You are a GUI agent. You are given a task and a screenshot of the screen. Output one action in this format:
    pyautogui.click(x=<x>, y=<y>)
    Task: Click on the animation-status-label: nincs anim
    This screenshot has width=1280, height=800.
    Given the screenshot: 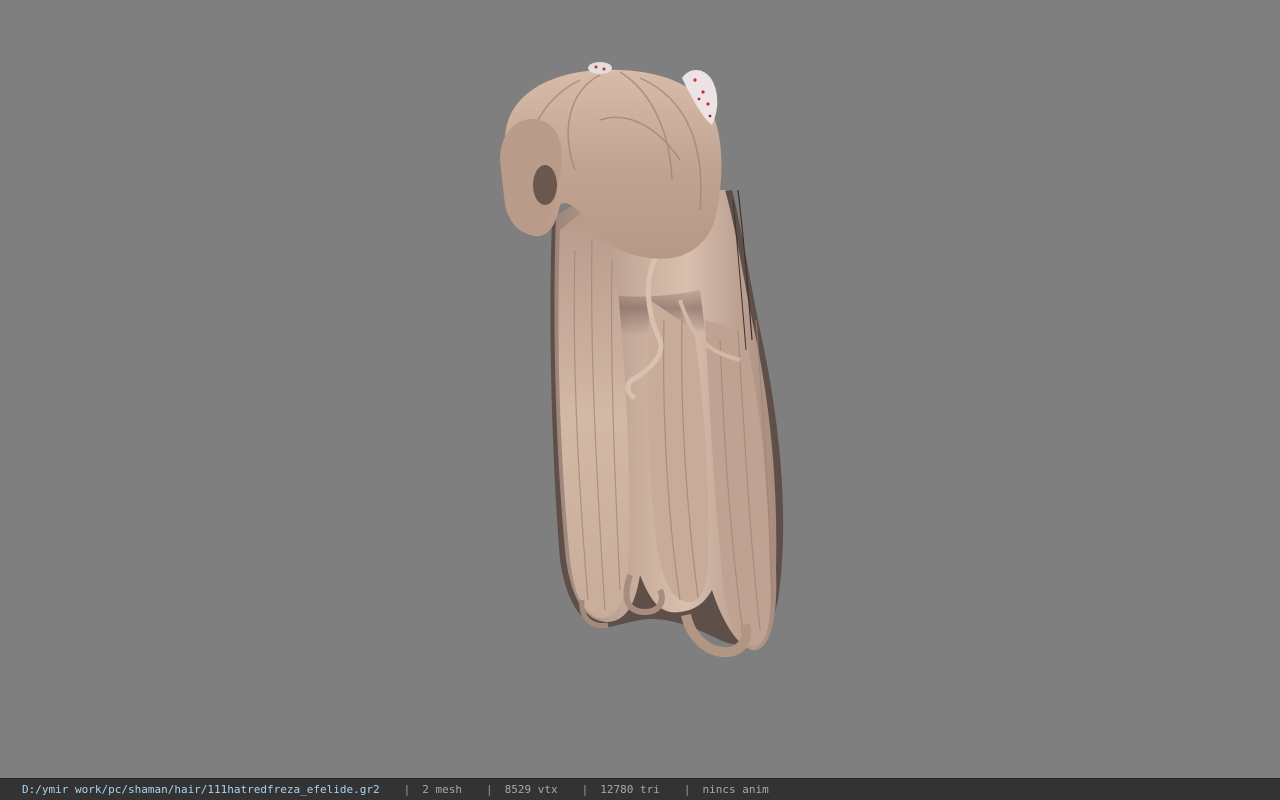 What is the action you would take?
    pyautogui.click(x=735, y=789)
    